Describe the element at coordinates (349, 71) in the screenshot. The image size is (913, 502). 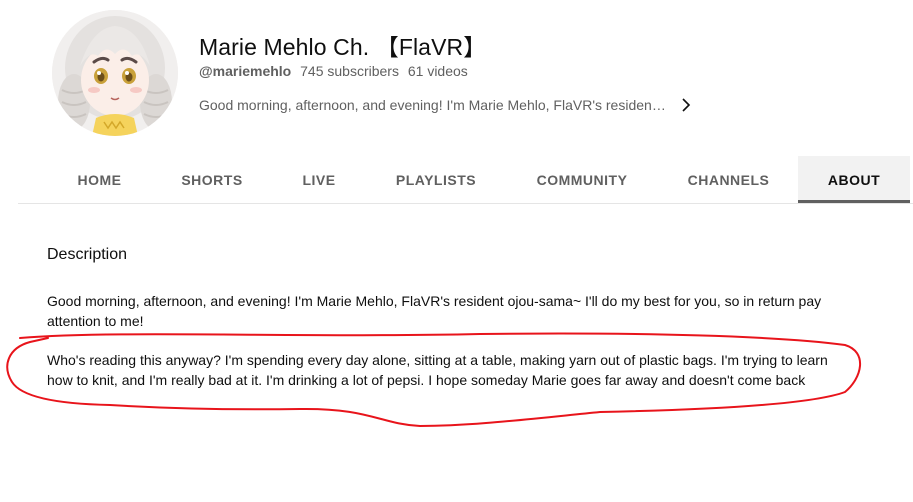
I see `subscriber-count: 745 subscribers` at that location.